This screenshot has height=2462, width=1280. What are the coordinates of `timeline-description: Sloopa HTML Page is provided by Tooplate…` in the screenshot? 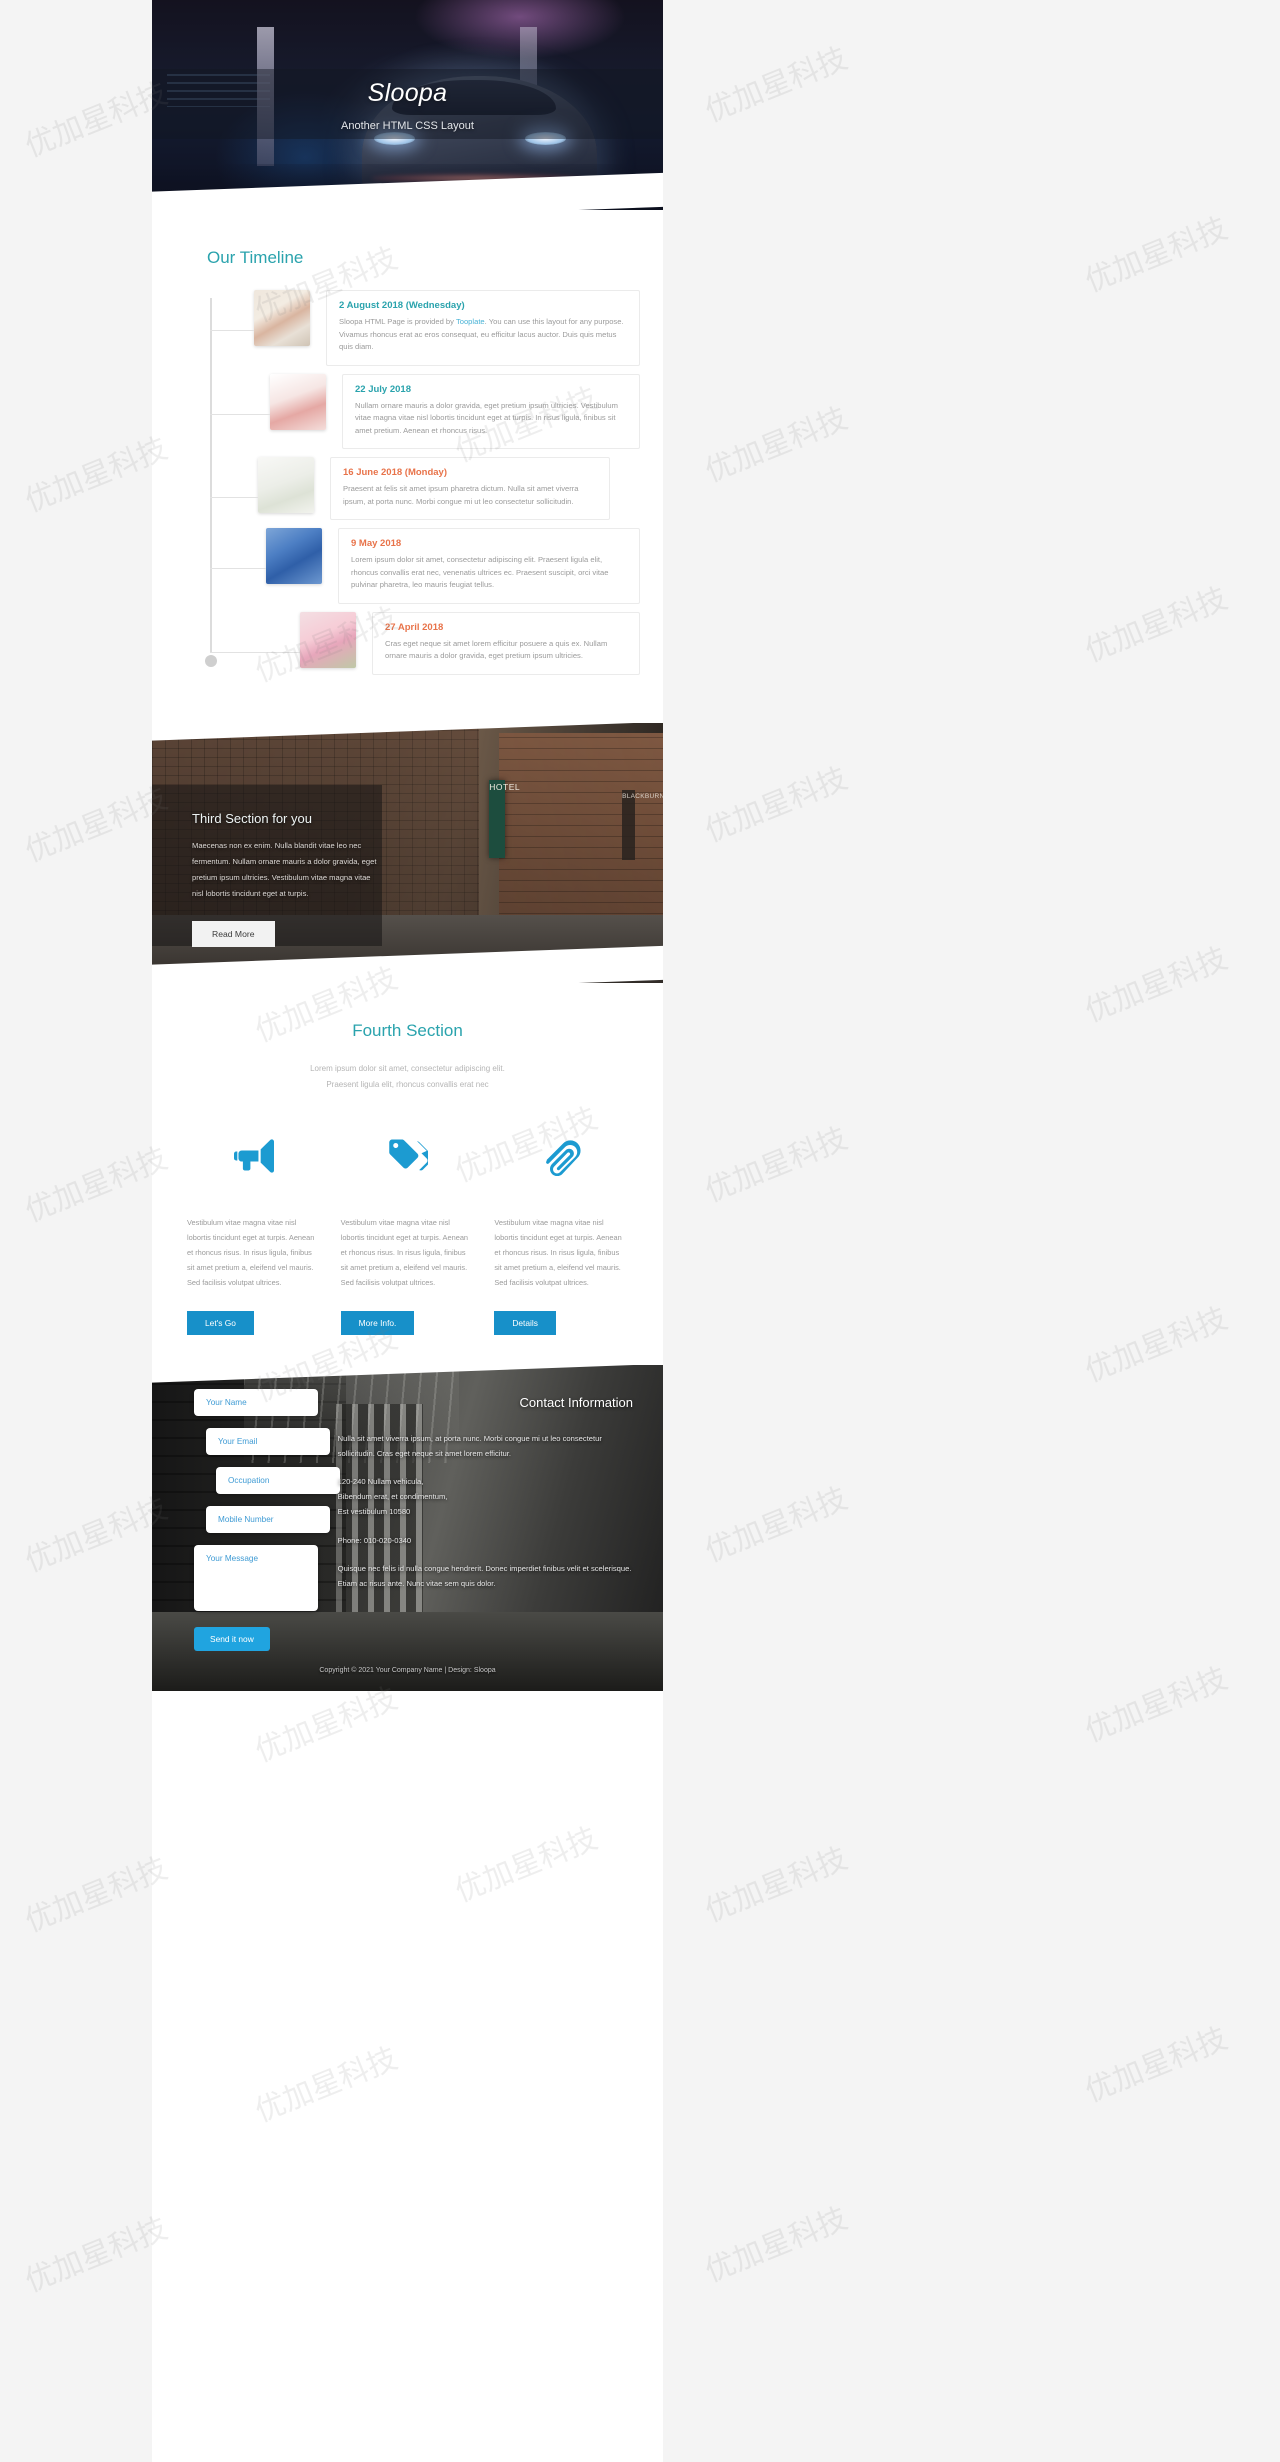 It's located at (483, 335).